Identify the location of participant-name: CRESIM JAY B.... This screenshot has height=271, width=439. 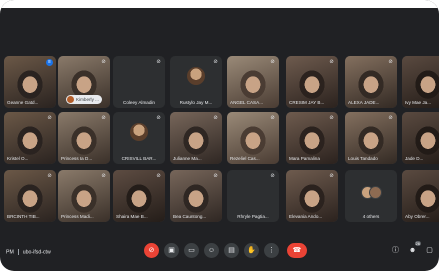
(307, 102).